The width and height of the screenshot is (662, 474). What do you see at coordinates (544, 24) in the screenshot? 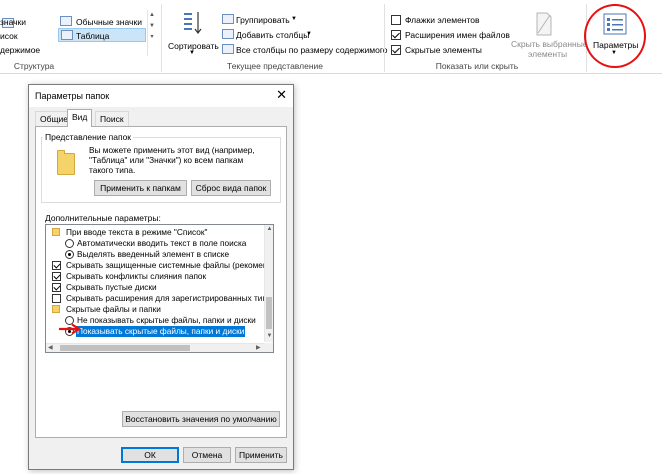
I see `hide-selected-icon` at bounding box center [544, 24].